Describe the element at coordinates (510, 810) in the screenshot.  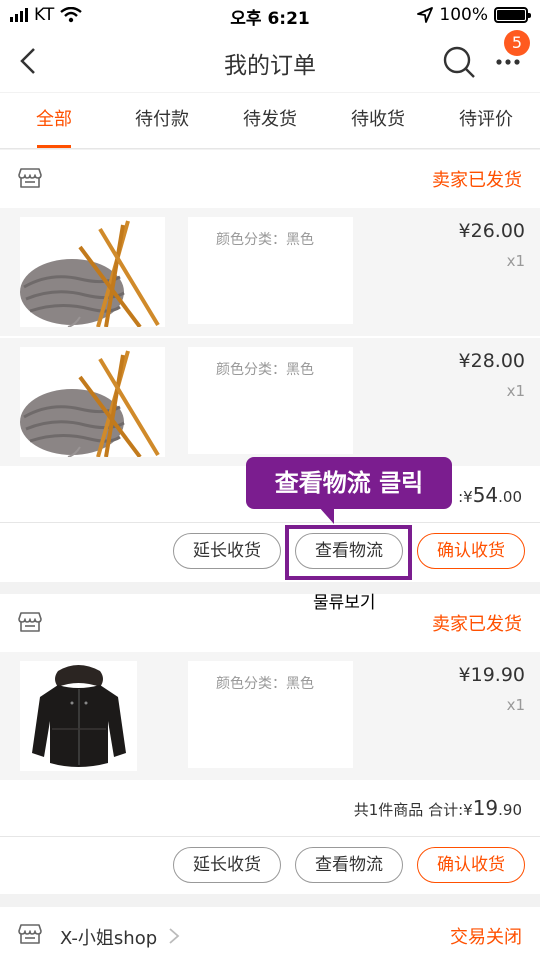
I see `summary-total-decimal: .90` at that location.